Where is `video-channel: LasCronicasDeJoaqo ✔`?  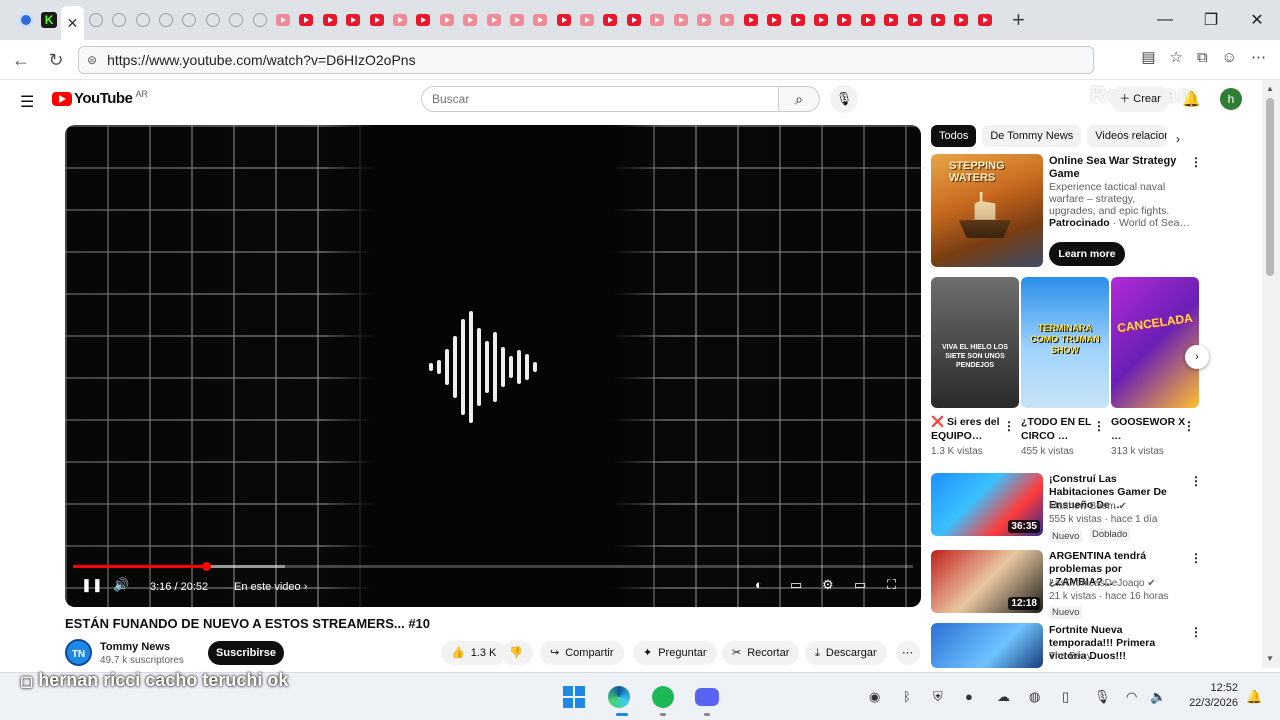
video-channel: LasCronicasDeJoaqo ✔ is located at coordinates (1102, 583).